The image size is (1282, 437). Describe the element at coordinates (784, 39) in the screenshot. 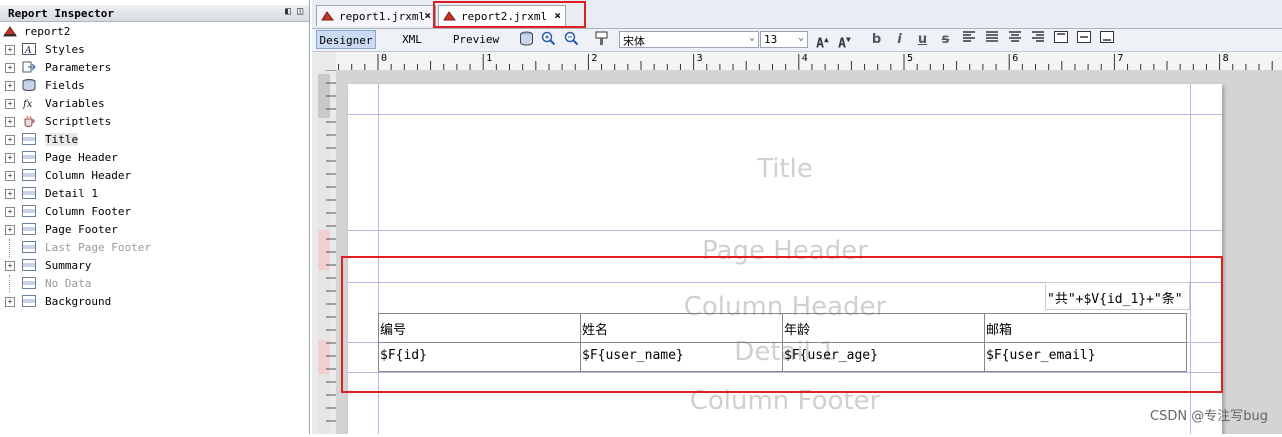

I see `font-size-select: 13 ⌄` at that location.